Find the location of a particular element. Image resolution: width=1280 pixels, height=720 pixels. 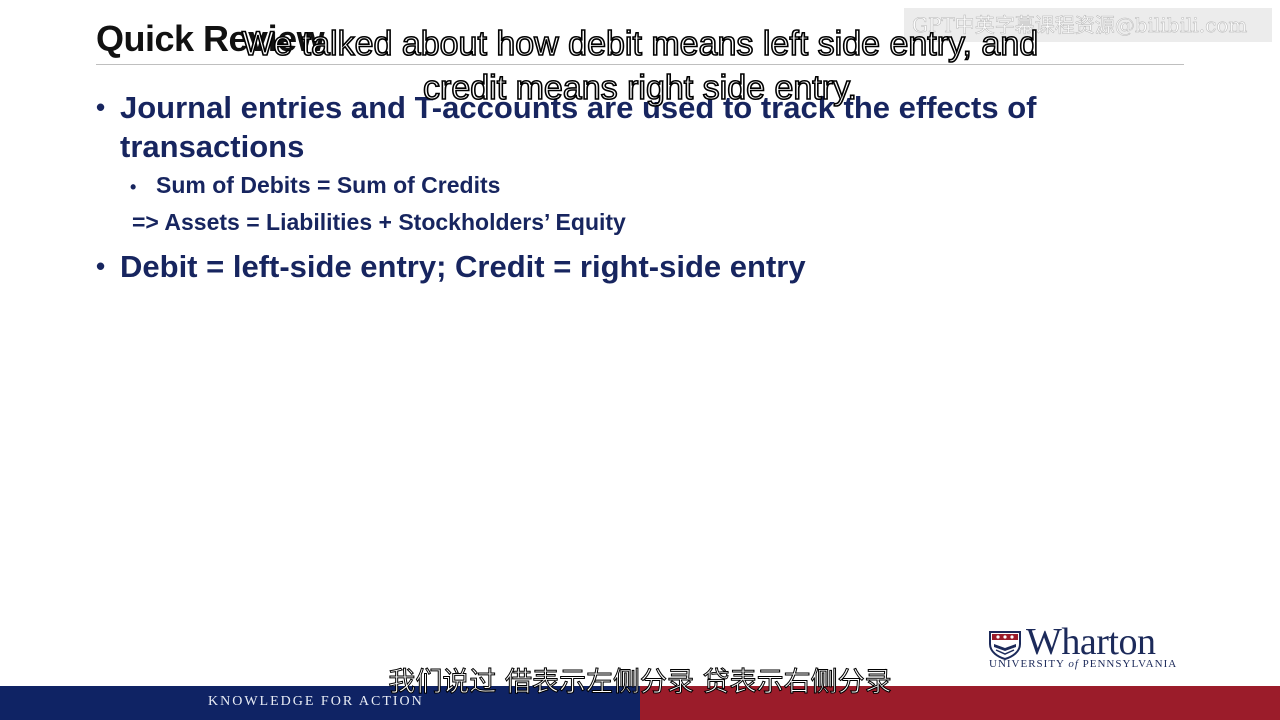

sub-bullet-item: • Sum of Debits = Sum of Credits is located at coordinates (315, 185).